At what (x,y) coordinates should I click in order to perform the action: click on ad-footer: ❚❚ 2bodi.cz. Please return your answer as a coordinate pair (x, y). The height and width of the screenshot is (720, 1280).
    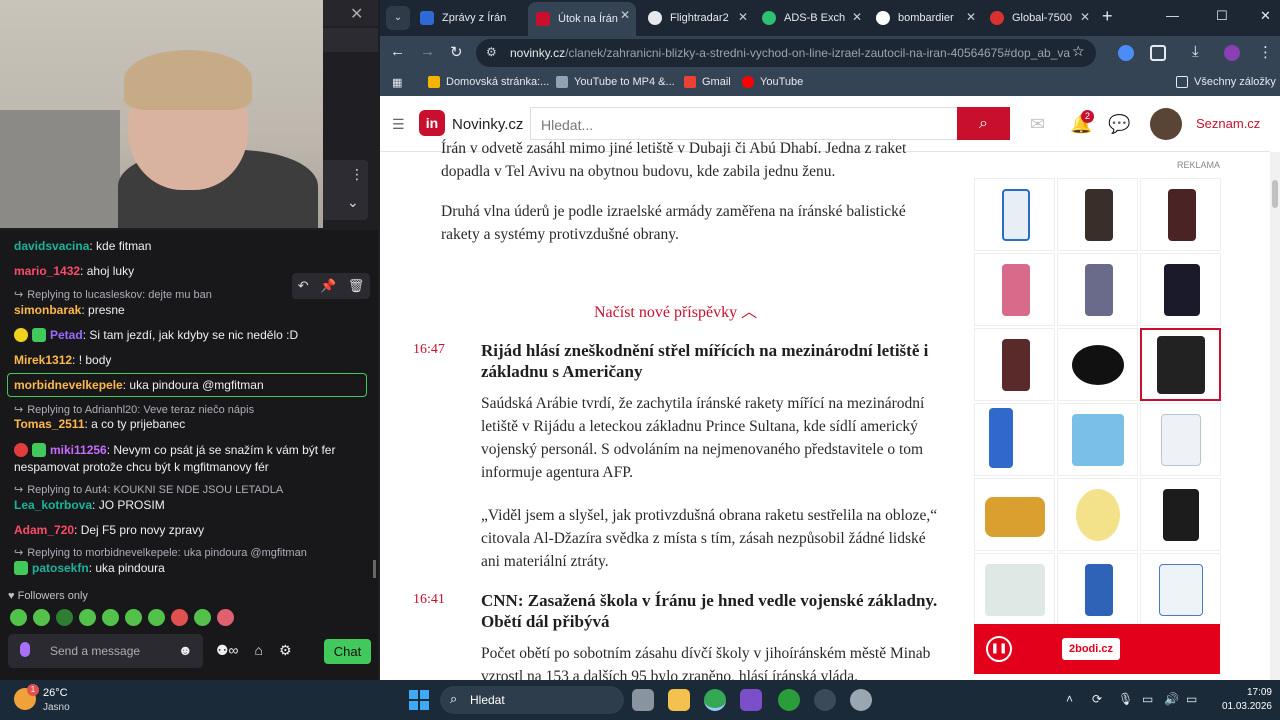
    Looking at the image, I should click on (1097, 649).